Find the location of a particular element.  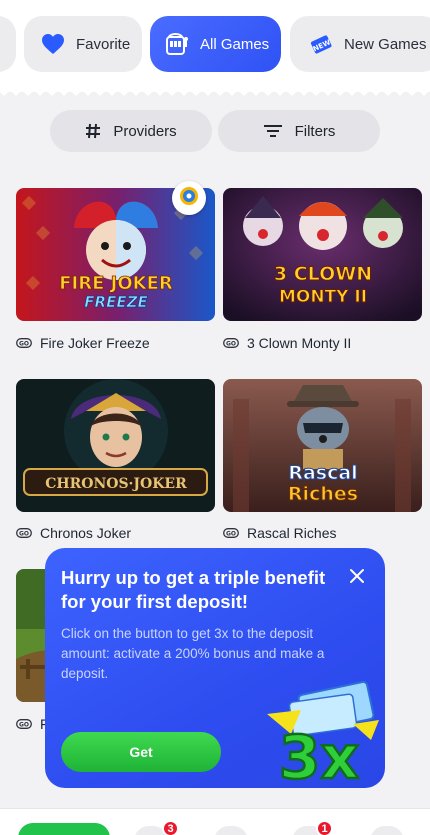

popup-close-button is located at coordinates (357, 578).